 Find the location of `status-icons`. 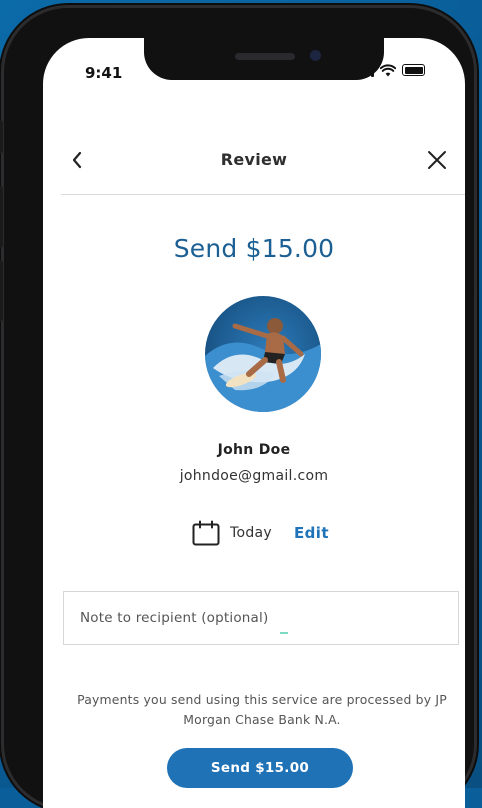

status-icons is located at coordinates (390, 70).